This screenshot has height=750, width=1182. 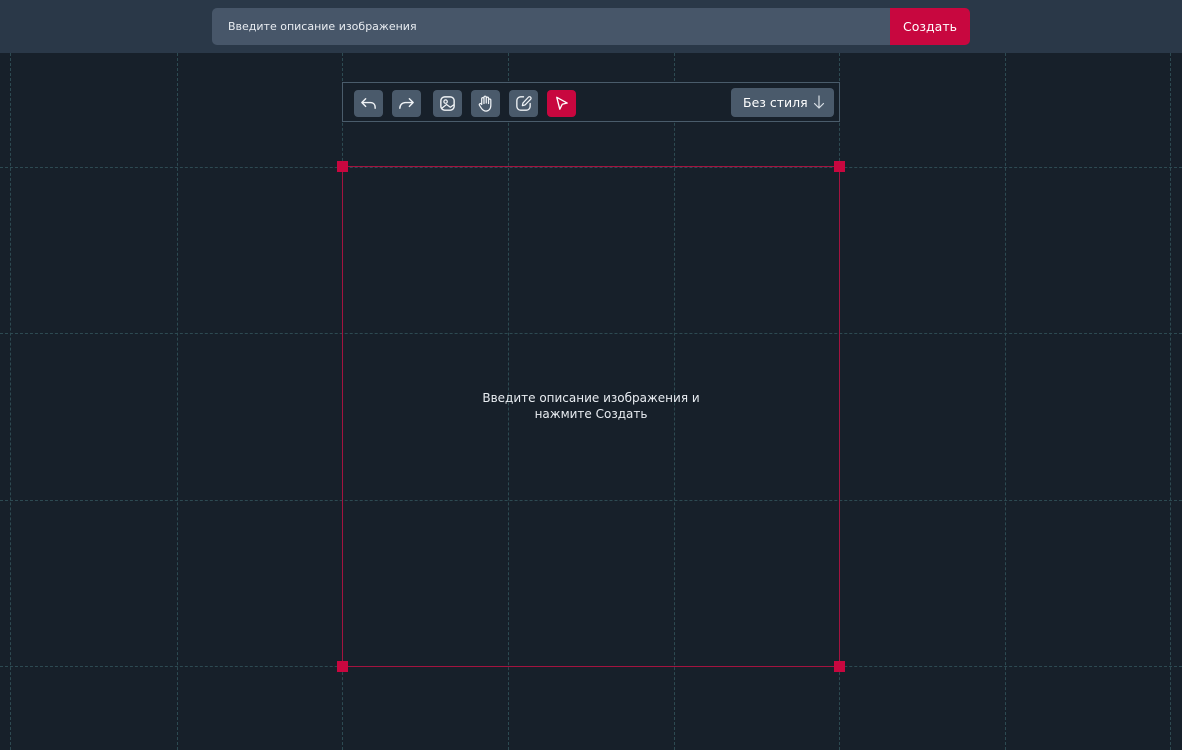 I want to click on style-dropdown: Без стиля, so click(x=782, y=102).